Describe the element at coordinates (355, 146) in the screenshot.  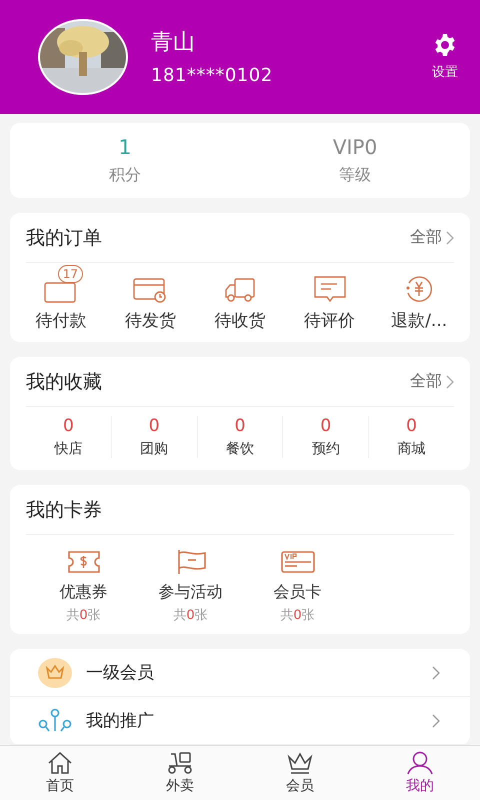
I see `stat-value: VIP0` at that location.